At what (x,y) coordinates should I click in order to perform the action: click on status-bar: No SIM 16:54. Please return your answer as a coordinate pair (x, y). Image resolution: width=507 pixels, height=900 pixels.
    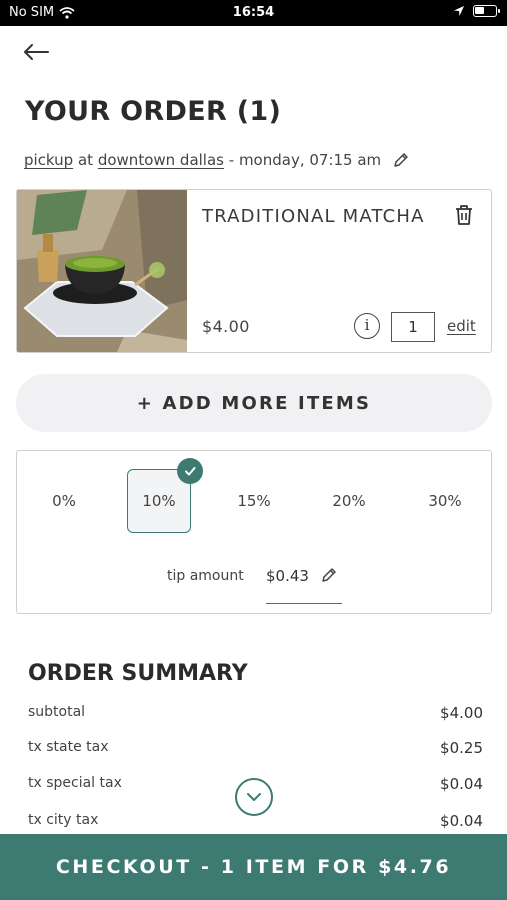
    Looking at the image, I should click on (253, 13).